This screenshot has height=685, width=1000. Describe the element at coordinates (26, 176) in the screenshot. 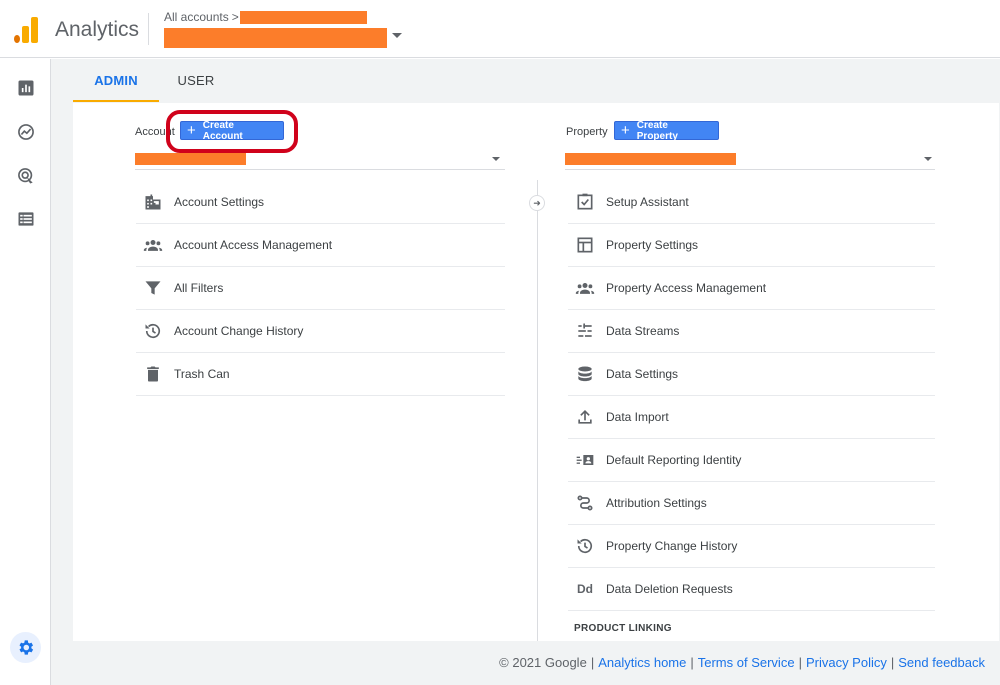

I see `advertising-icon` at that location.